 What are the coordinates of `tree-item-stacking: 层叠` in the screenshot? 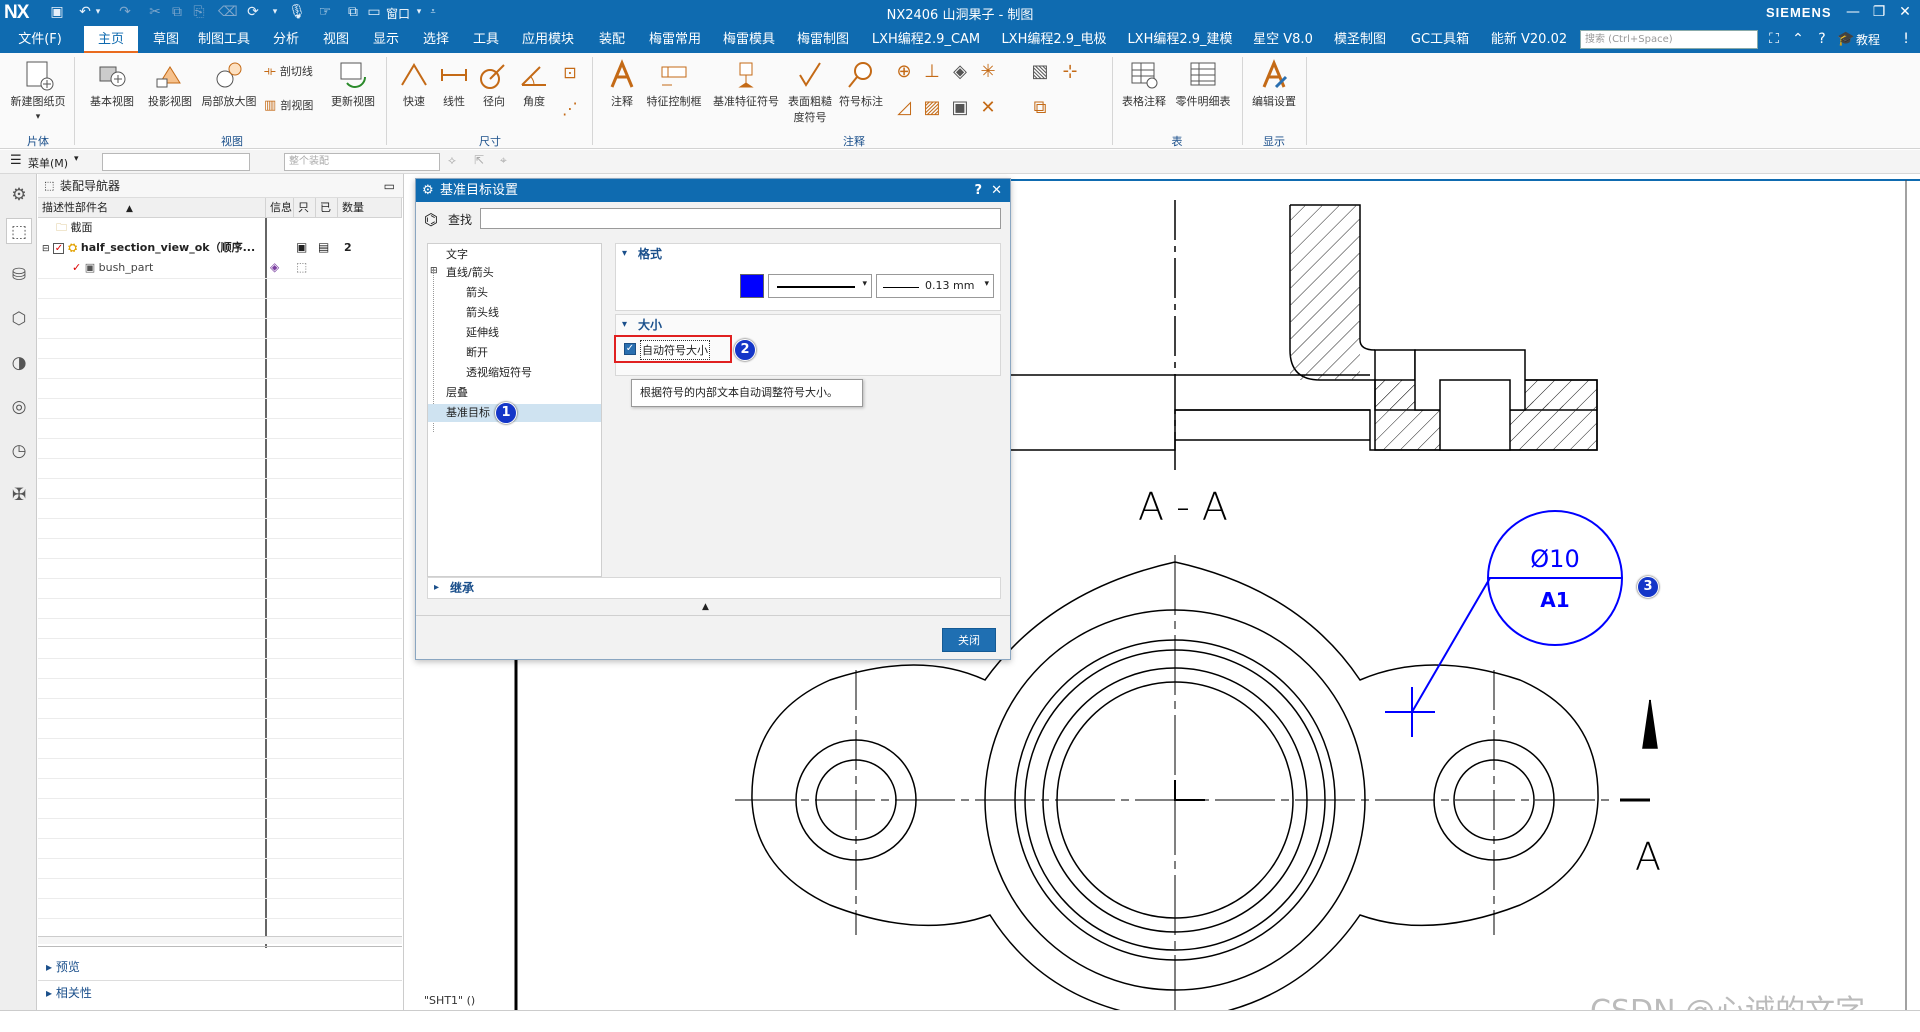 It's located at (457, 393).